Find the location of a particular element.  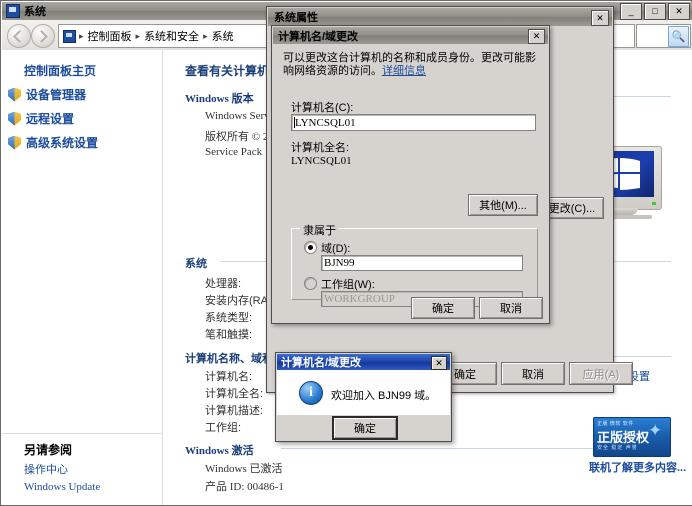

system-icon is located at coordinates (13, 11).